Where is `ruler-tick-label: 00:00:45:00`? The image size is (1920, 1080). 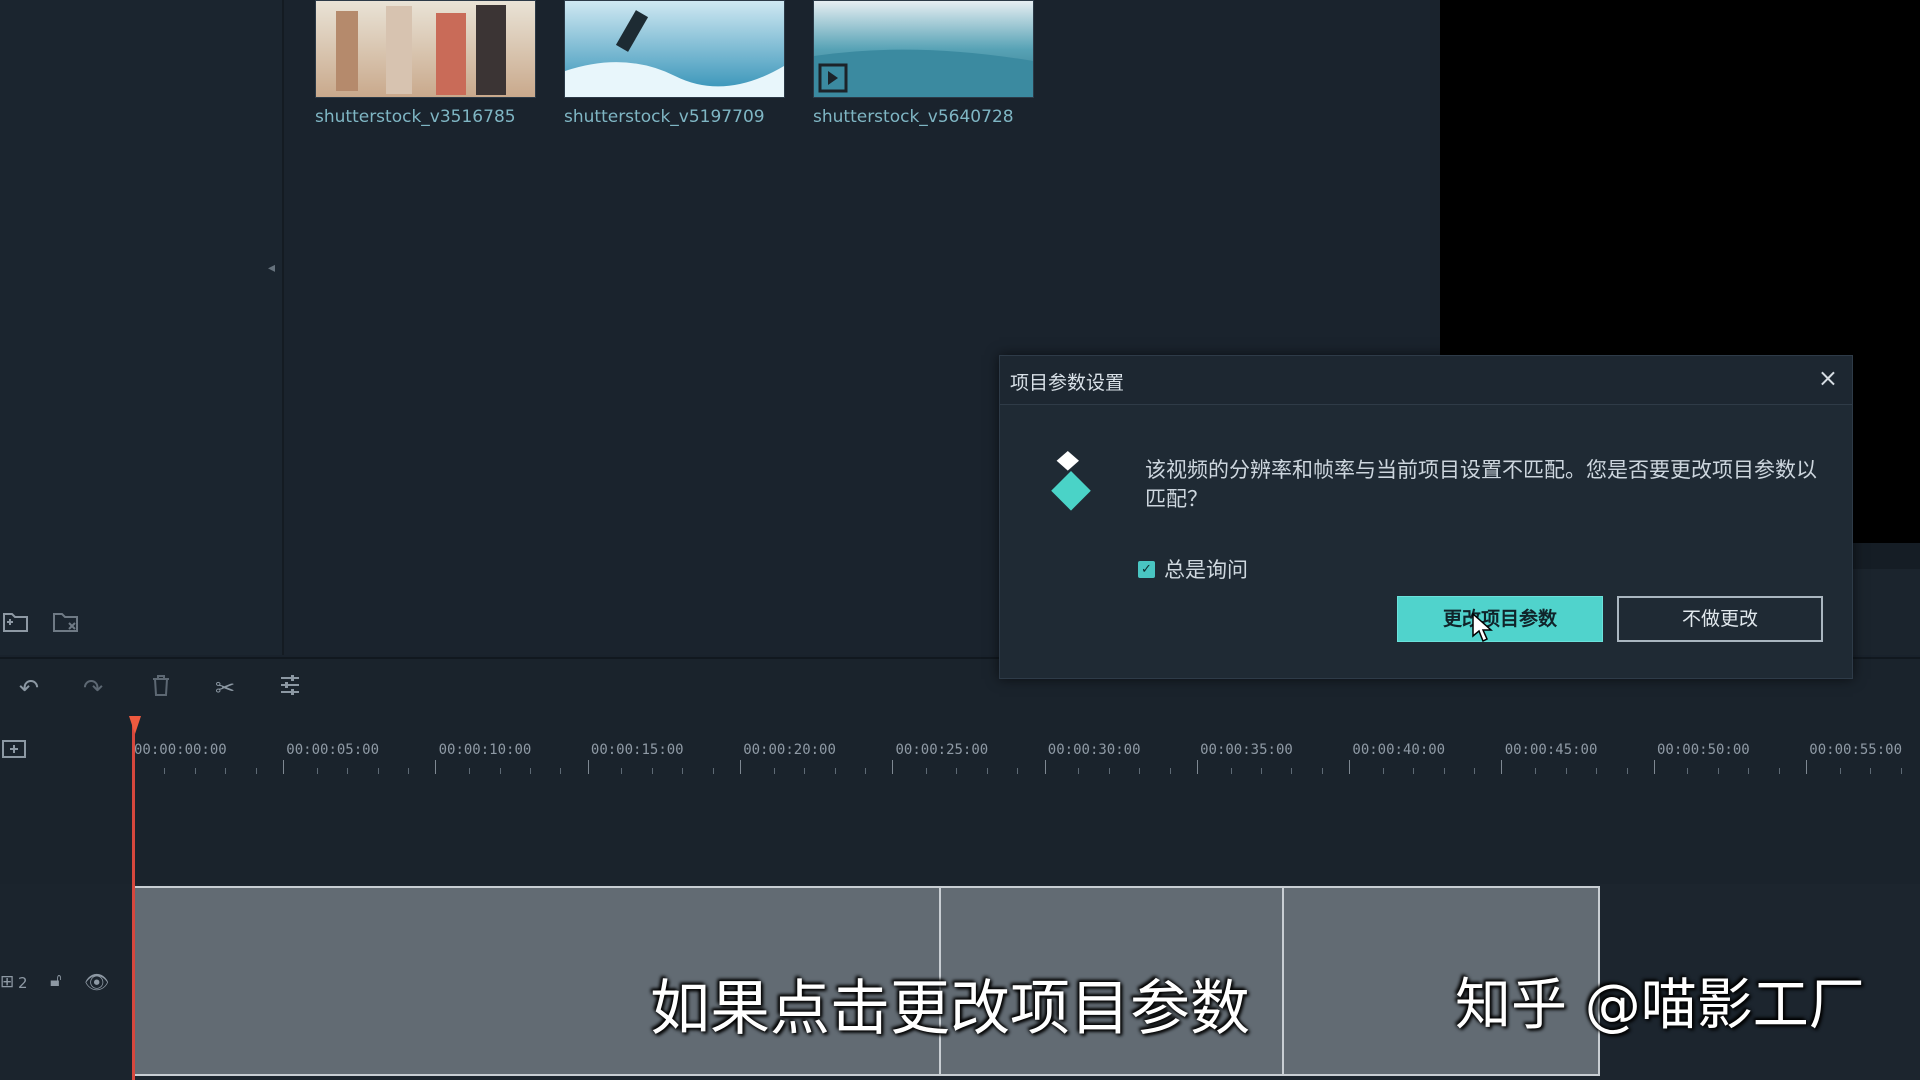 ruler-tick-label: 00:00:45:00 is located at coordinates (1551, 750).